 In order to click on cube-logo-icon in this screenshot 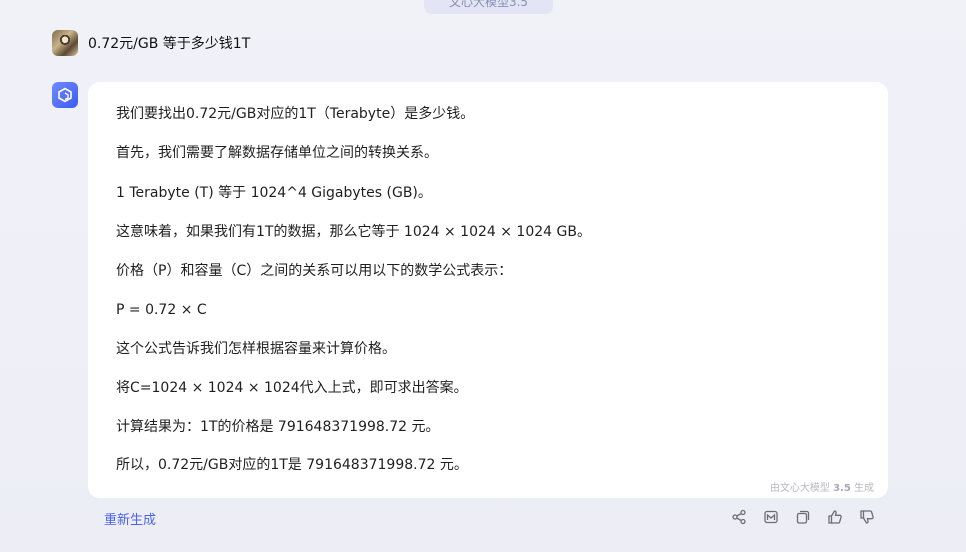, I will do `click(65, 95)`.